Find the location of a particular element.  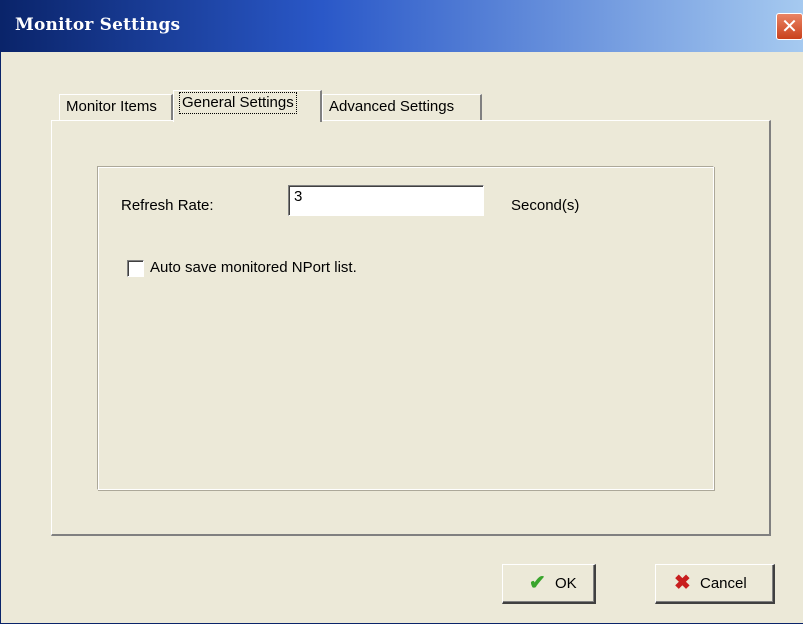

tab-label: General Settings is located at coordinates (238, 103).